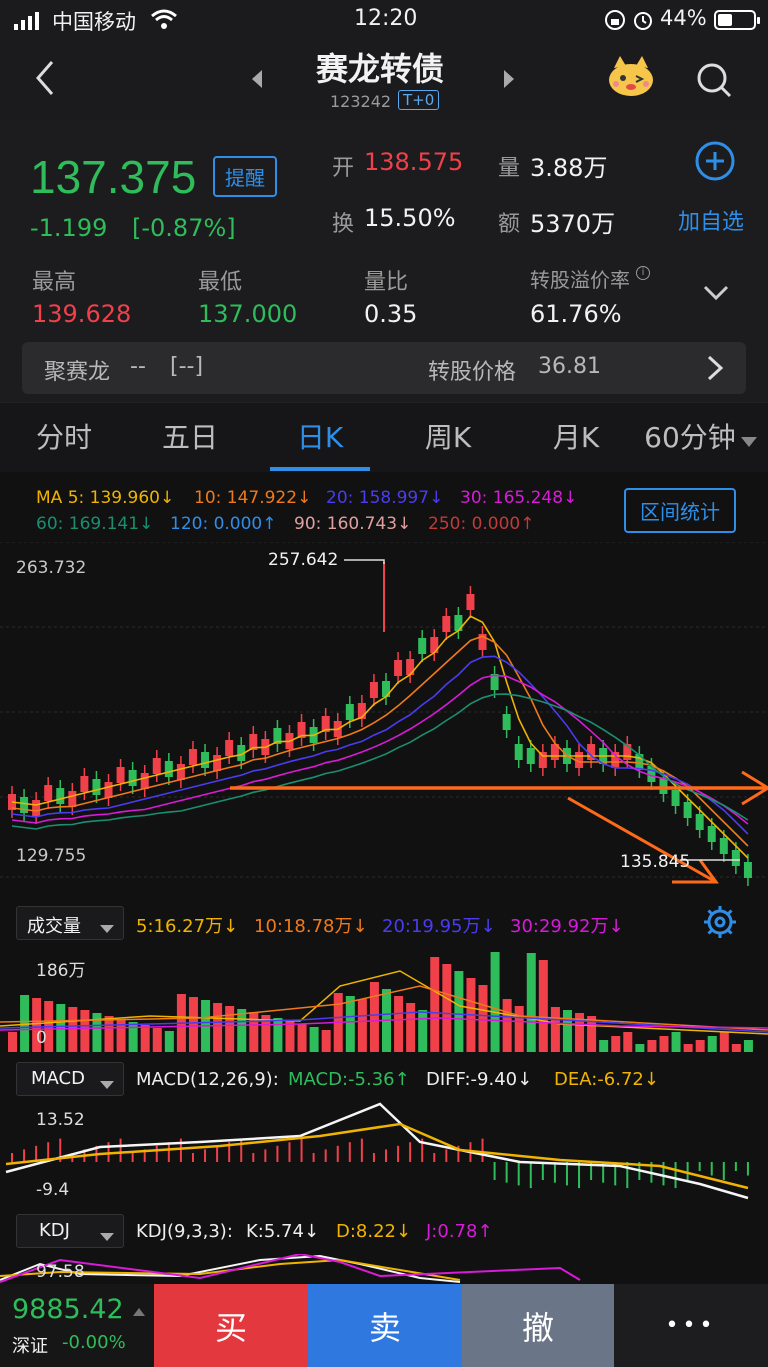  Describe the element at coordinates (655, 862) in the screenshot. I see `kline-low-label: 135.845` at that location.